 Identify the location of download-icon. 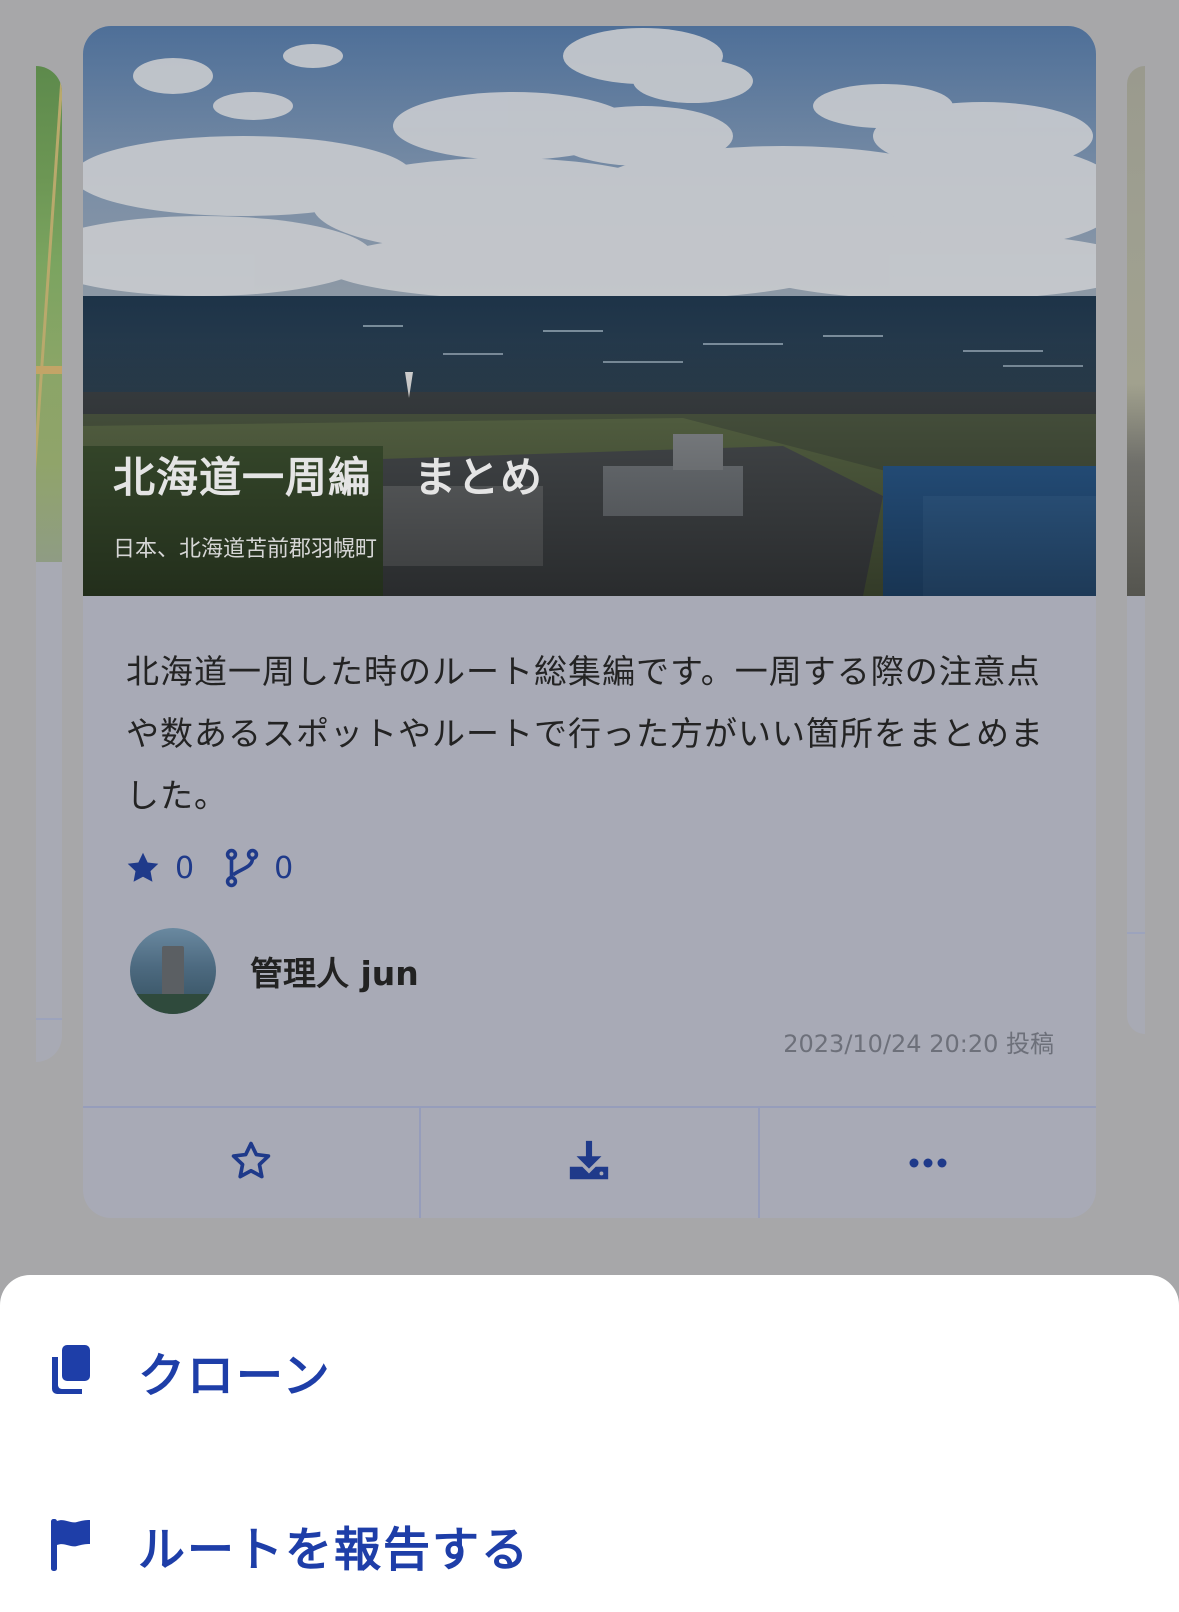
(589, 1163).